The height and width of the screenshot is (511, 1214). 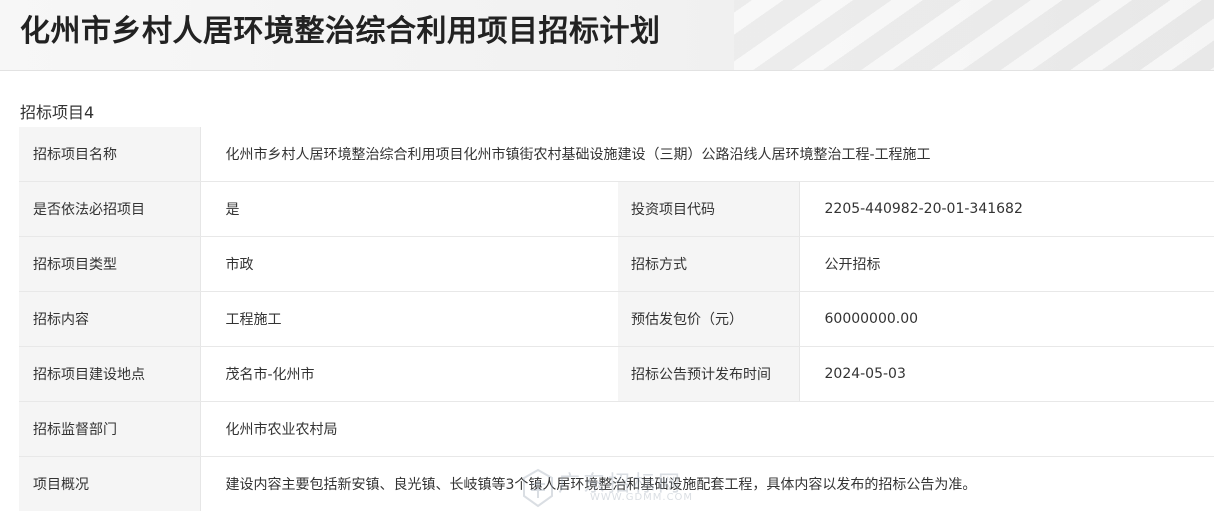 I want to click on row-label-mandatory: 是否依法必招项目, so click(x=109, y=209).